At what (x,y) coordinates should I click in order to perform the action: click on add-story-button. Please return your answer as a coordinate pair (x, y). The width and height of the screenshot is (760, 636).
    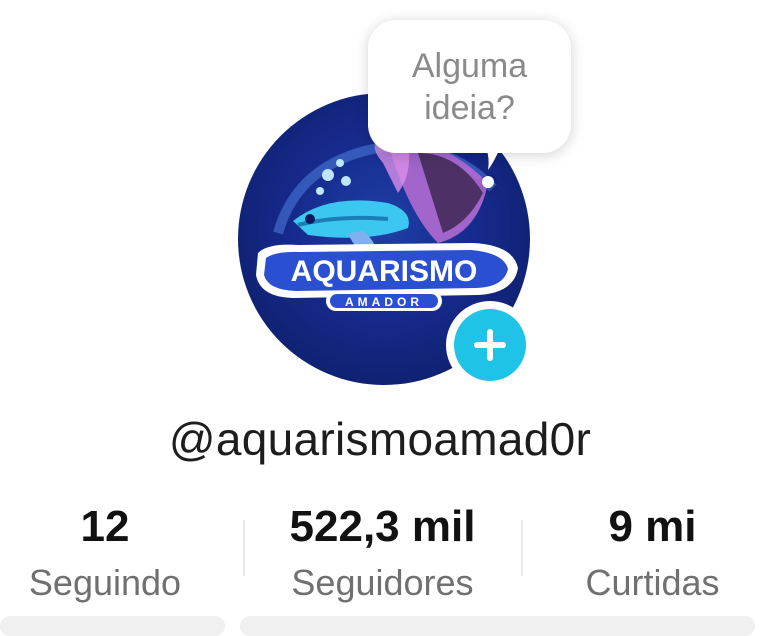
    Looking at the image, I should click on (490, 345).